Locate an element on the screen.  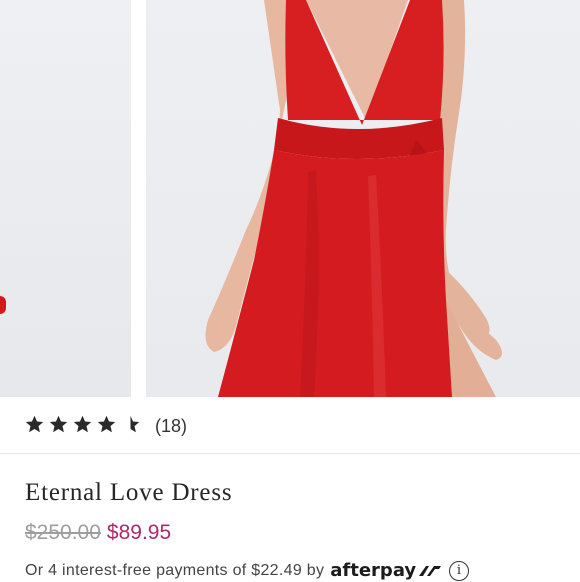
star-rating is located at coordinates (82, 426).